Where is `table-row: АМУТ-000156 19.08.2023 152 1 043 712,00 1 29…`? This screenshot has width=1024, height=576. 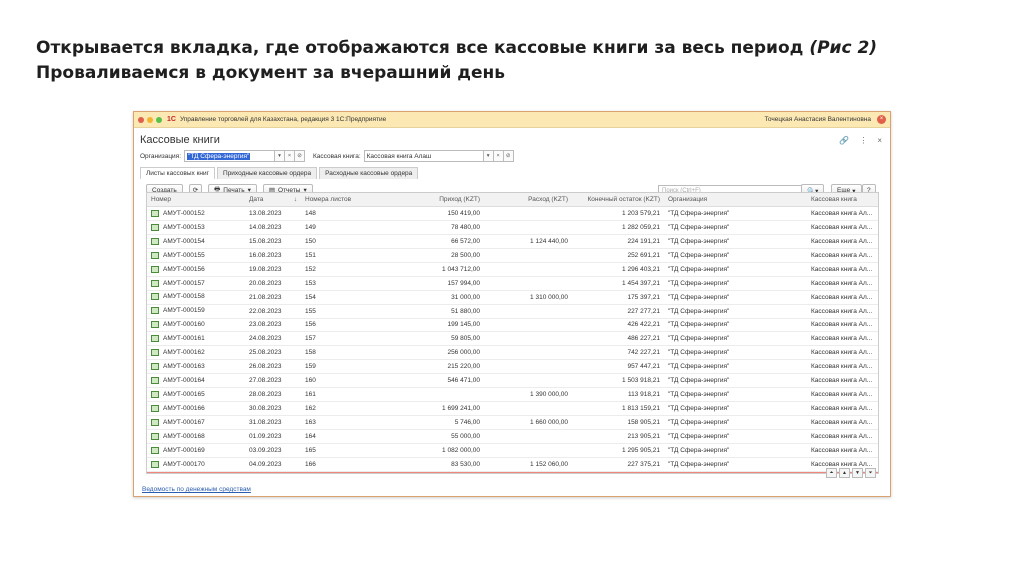 table-row: АМУТ-000156 19.08.2023 152 1 043 712,00 1 29… is located at coordinates (512, 269).